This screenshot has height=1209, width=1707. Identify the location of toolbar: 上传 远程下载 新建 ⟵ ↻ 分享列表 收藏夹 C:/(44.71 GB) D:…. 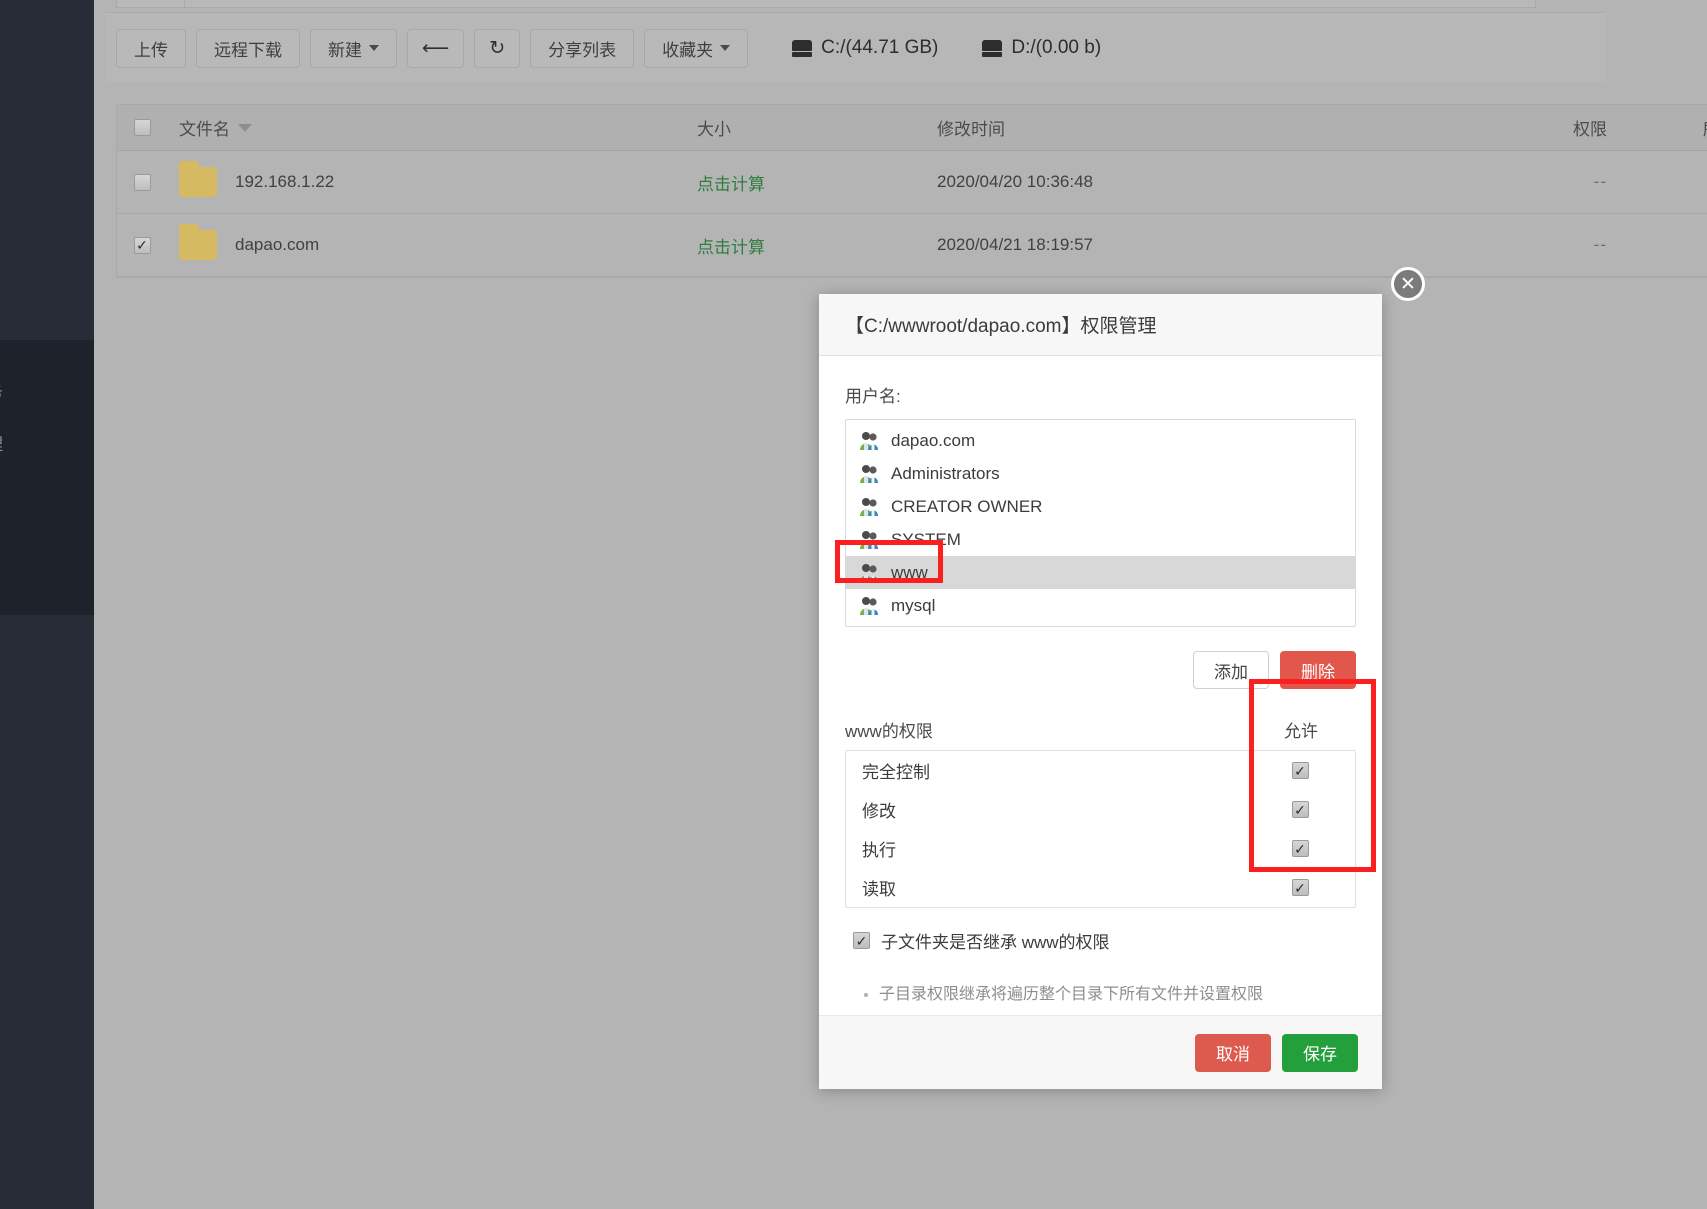
(608, 48).